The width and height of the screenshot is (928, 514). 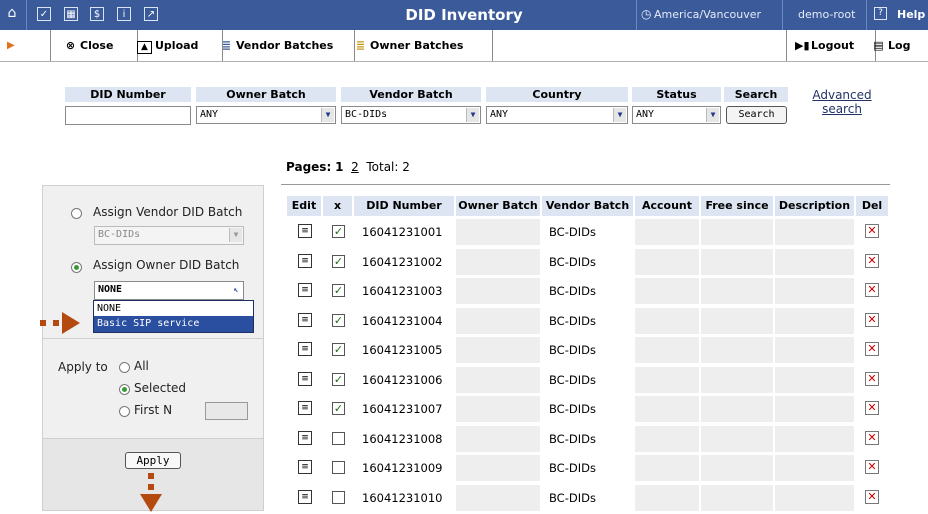 What do you see at coordinates (756, 94) in the screenshot?
I see `search-header-search: Search` at bounding box center [756, 94].